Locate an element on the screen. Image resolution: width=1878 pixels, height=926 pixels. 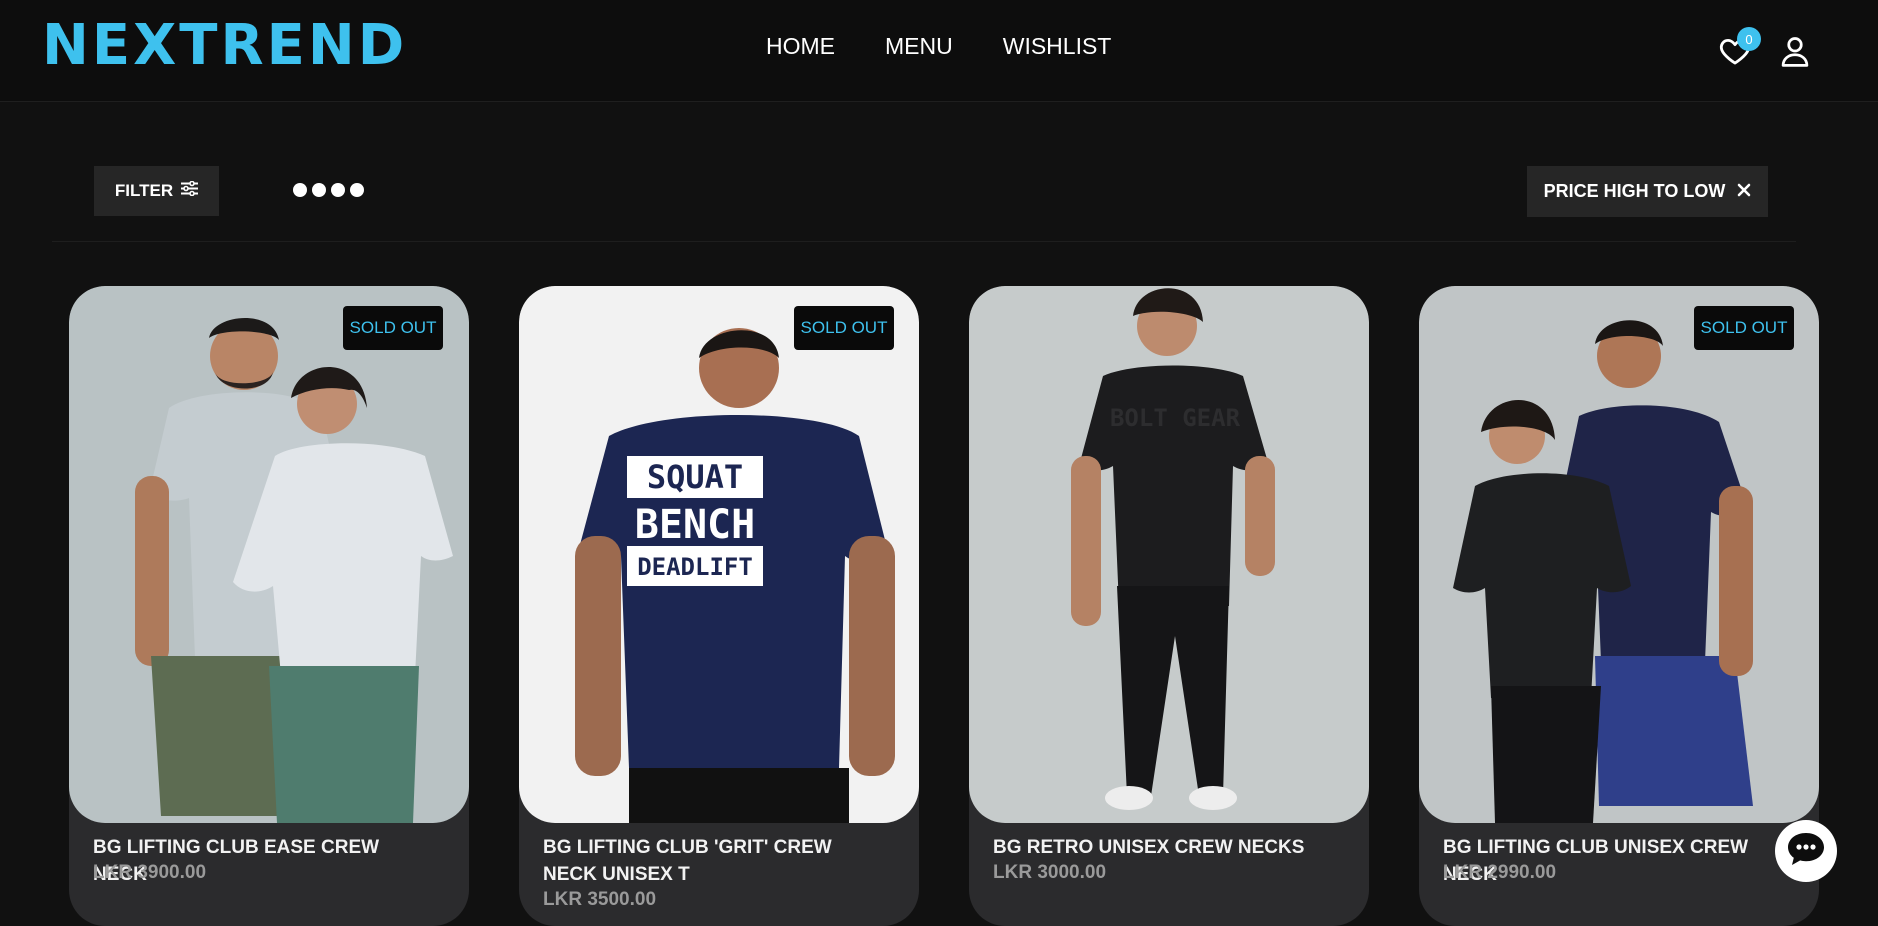
chat-button is located at coordinates (1806, 851).